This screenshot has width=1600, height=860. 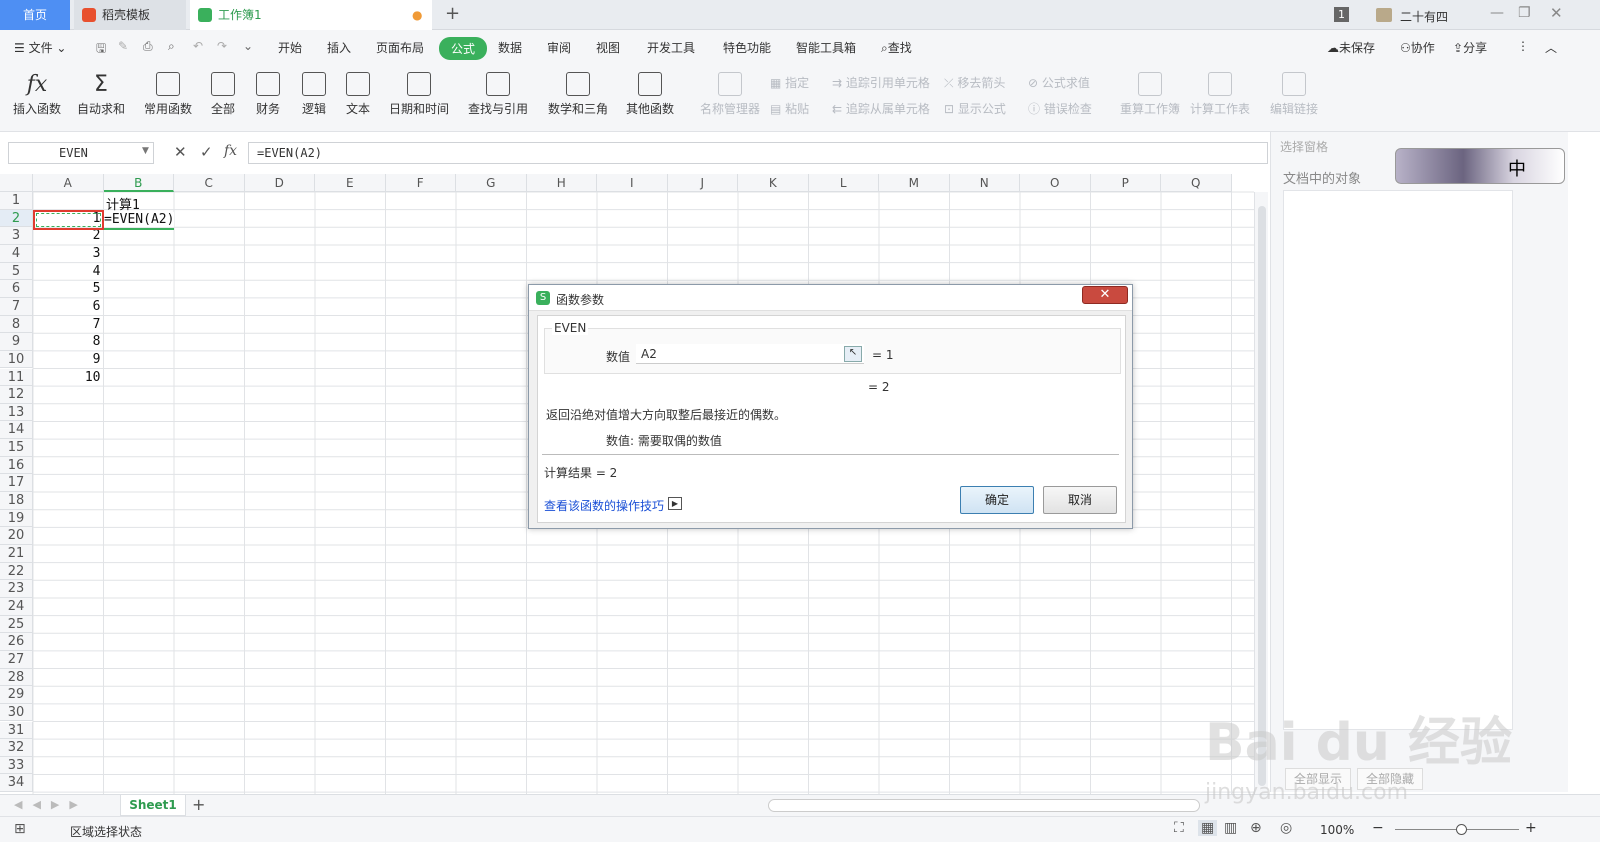 What do you see at coordinates (67, 306) in the screenshot?
I see `cell-a7: 6` at bounding box center [67, 306].